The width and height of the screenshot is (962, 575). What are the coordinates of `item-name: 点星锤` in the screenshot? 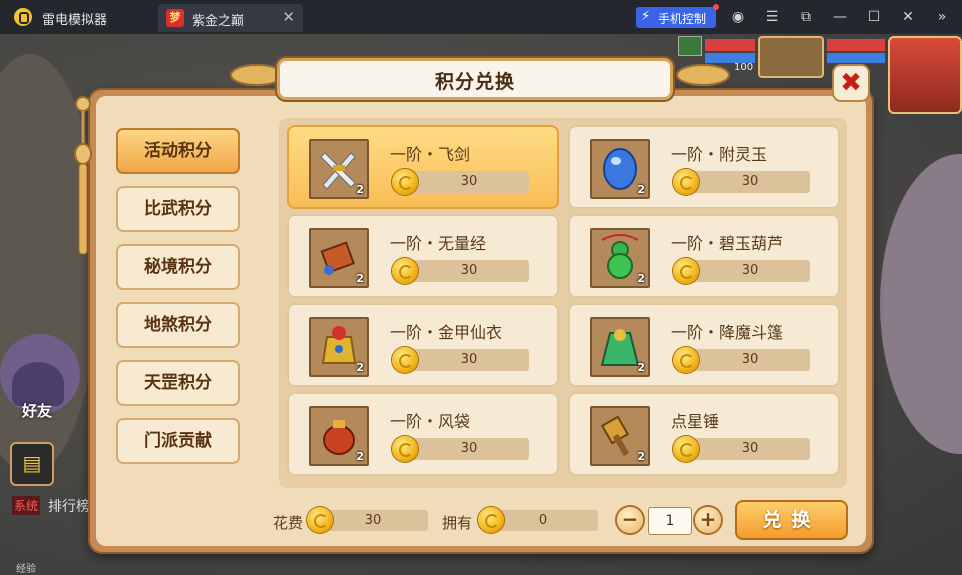 It's located at (695, 421).